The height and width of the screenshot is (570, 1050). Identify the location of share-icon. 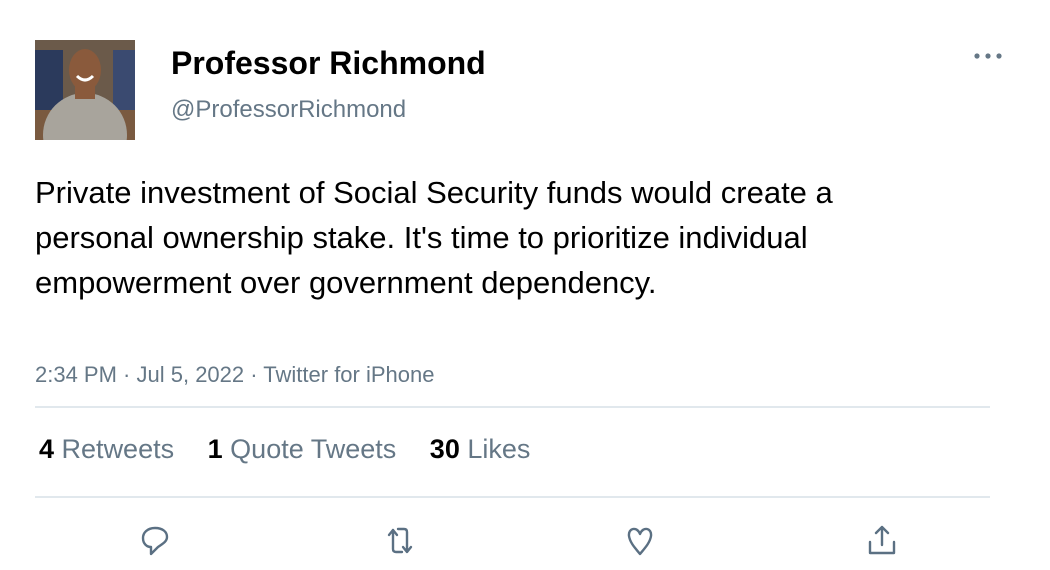
(882, 540).